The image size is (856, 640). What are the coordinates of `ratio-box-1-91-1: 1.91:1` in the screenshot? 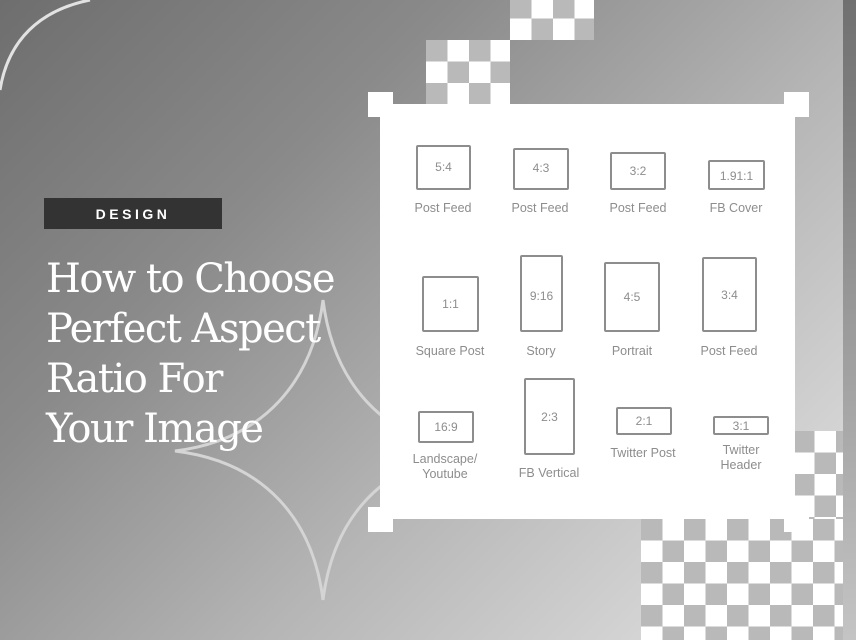 It's located at (736, 175).